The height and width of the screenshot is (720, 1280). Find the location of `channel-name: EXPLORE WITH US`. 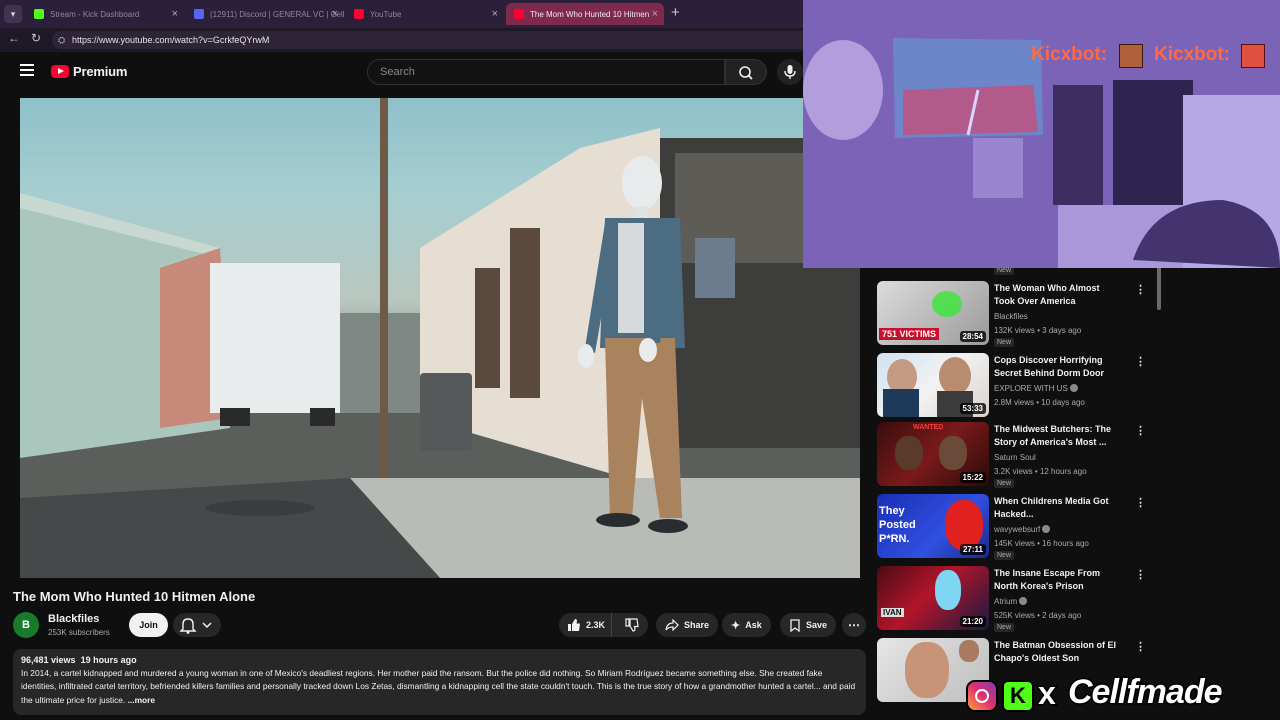

channel-name: EXPLORE WITH US is located at coordinates (1031, 388).